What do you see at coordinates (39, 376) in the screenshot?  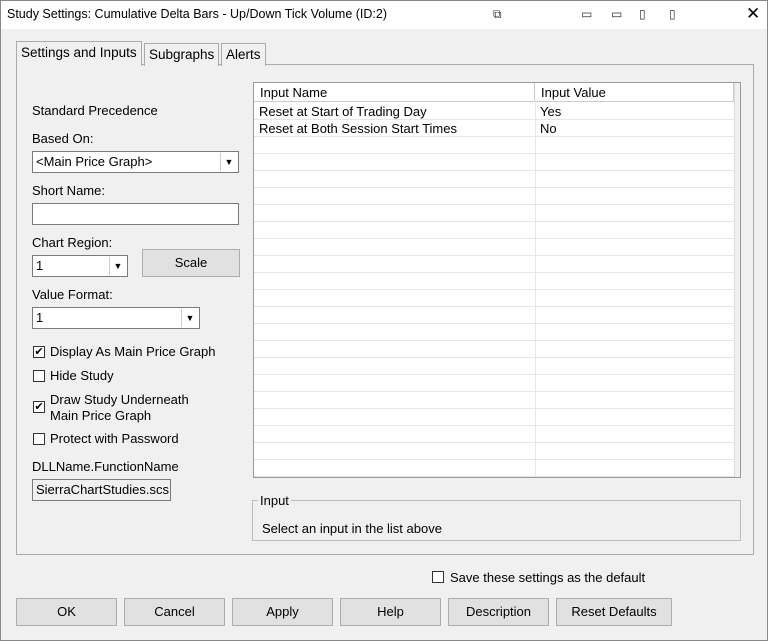 I see `hide-study-checkbox` at bounding box center [39, 376].